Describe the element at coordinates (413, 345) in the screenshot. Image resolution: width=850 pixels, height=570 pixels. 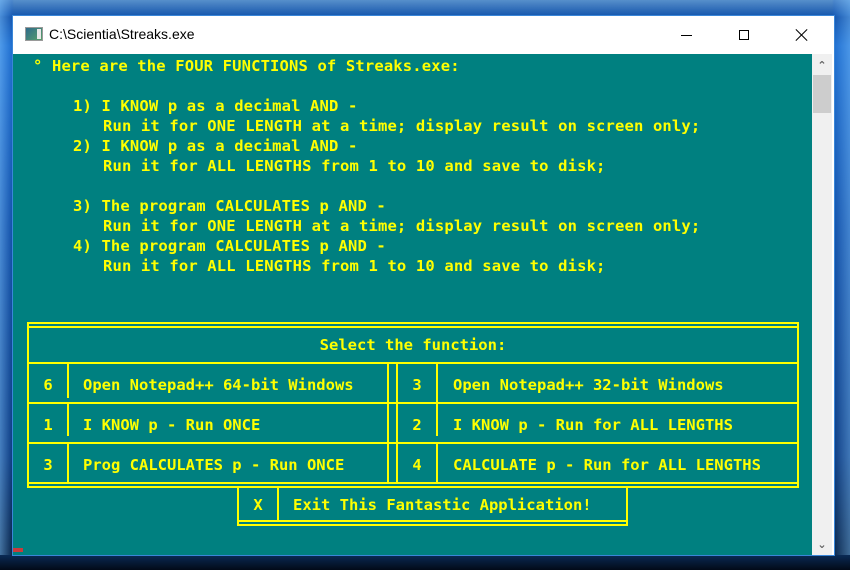
I see `menu-title: Select the function:` at that location.